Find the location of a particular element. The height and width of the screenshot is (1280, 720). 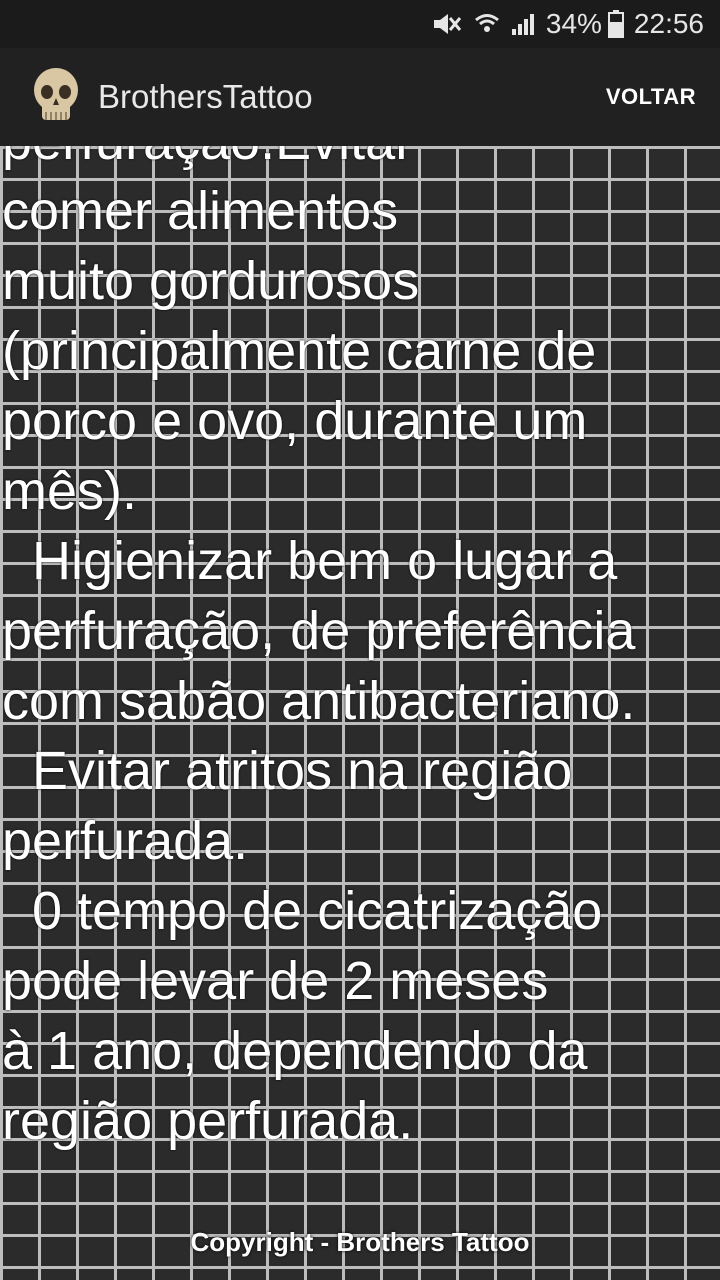

text-line: perfuração, de preferência is located at coordinates (319, 631).